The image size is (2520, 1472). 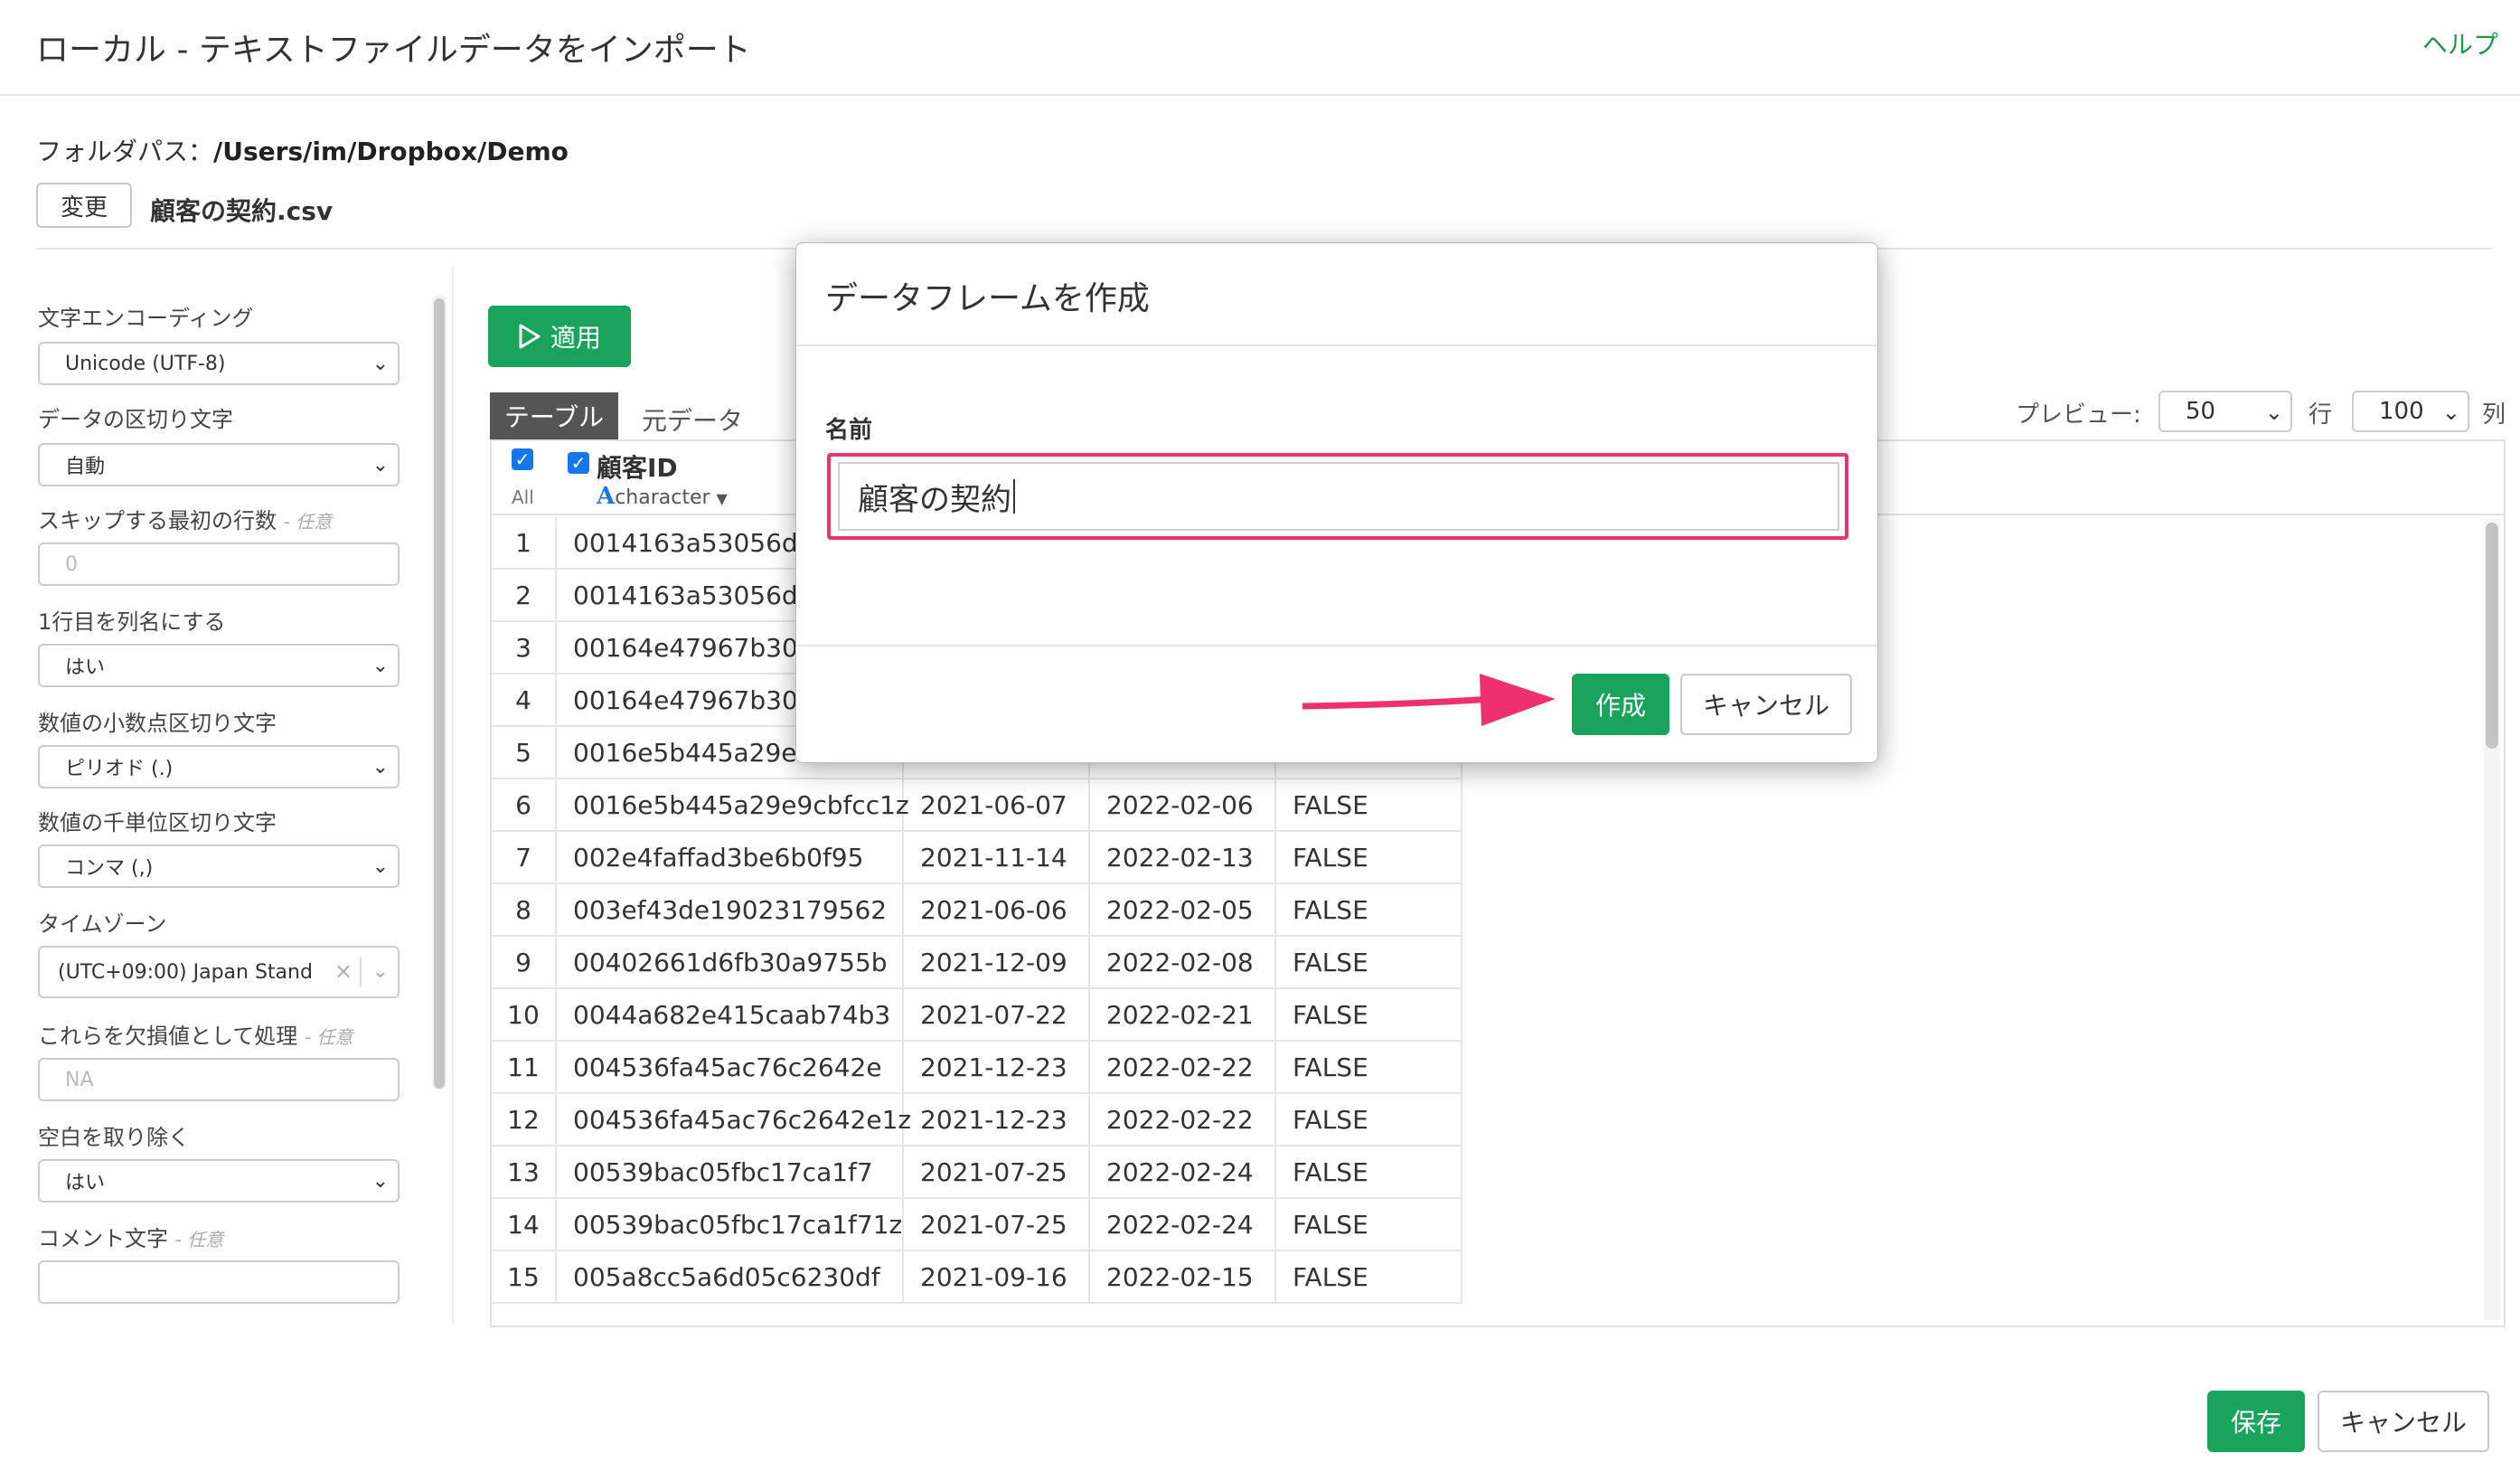 I want to click on text-cursor, so click(x=1014, y=496).